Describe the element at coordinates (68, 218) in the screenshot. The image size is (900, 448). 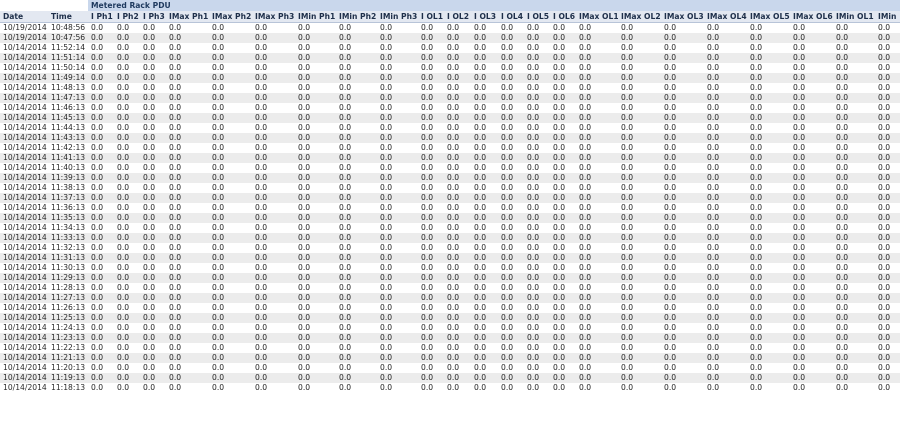
I see `time-cell: 11:35:13` at that location.